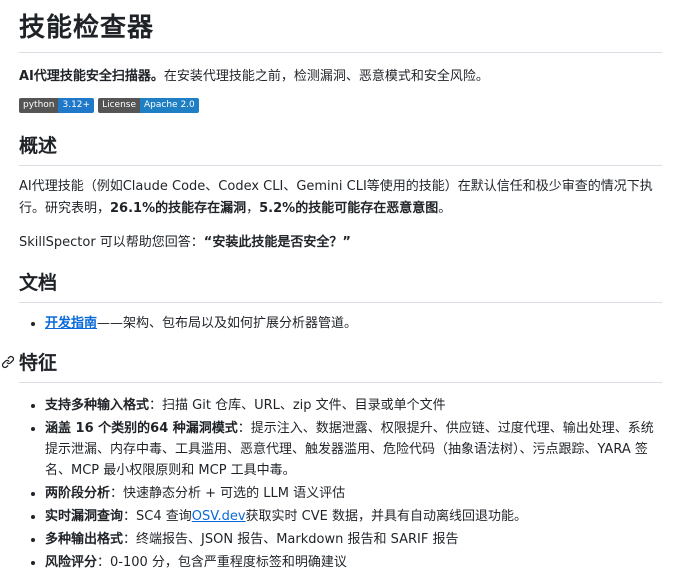  What do you see at coordinates (353, 493) in the screenshot?
I see `list-item: 两阶段分析：快速静态分析 + 可选的 LLM 语义评估` at bounding box center [353, 493].